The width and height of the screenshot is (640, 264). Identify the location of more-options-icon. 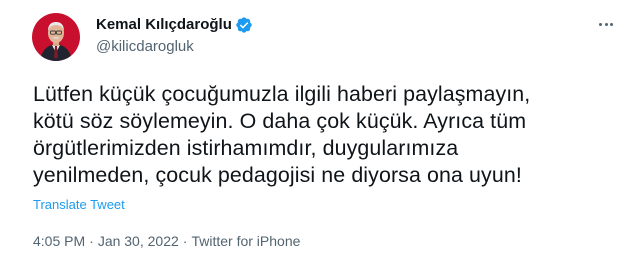
(606, 24).